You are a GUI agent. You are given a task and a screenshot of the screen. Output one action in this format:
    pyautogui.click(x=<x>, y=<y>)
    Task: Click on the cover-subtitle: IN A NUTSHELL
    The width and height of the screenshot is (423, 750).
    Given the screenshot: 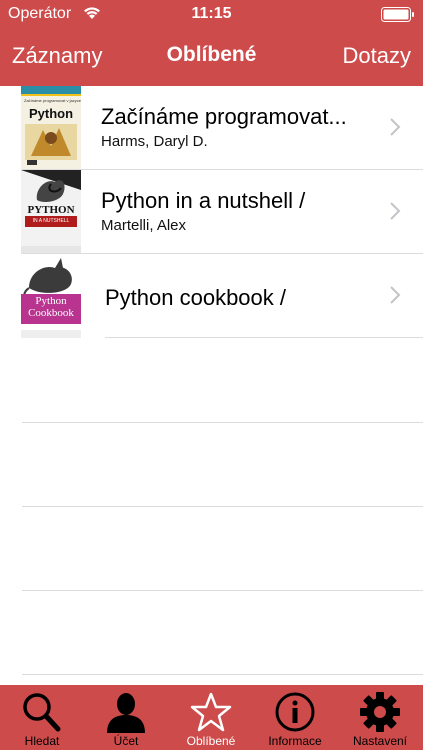 What is the action you would take?
    pyautogui.click(x=51, y=221)
    